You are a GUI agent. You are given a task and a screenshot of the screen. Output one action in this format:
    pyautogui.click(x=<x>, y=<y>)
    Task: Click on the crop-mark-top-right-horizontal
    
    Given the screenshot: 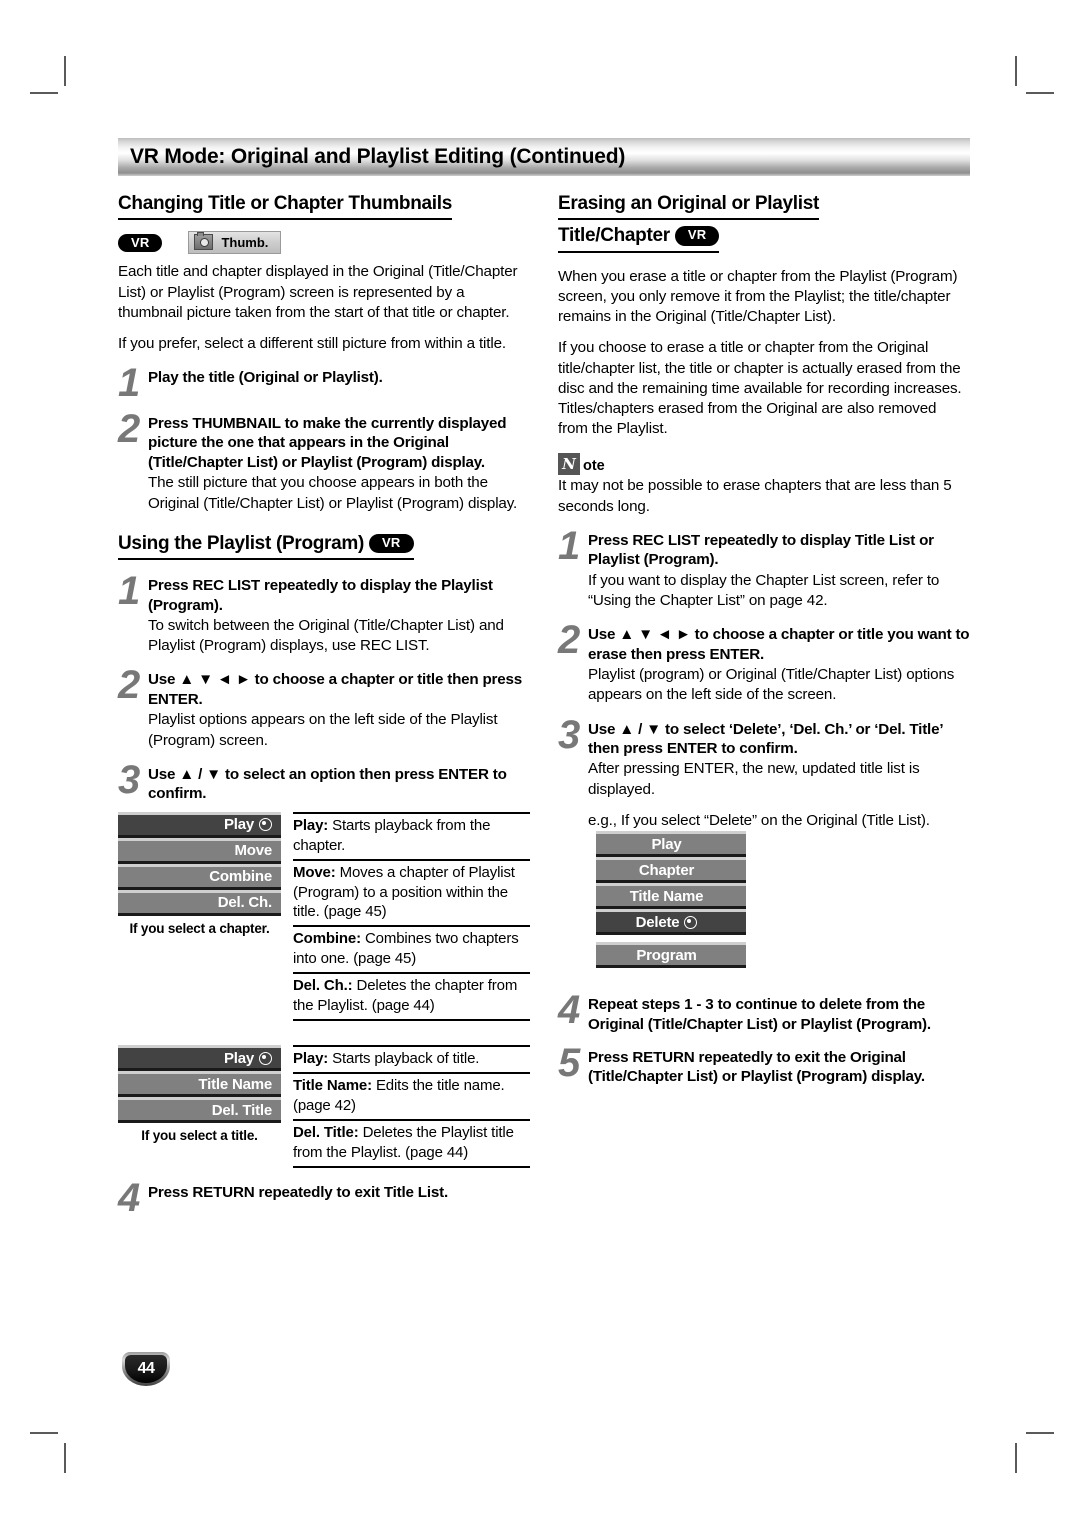 What is the action you would take?
    pyautogui.click(x=1040, y=93)
    